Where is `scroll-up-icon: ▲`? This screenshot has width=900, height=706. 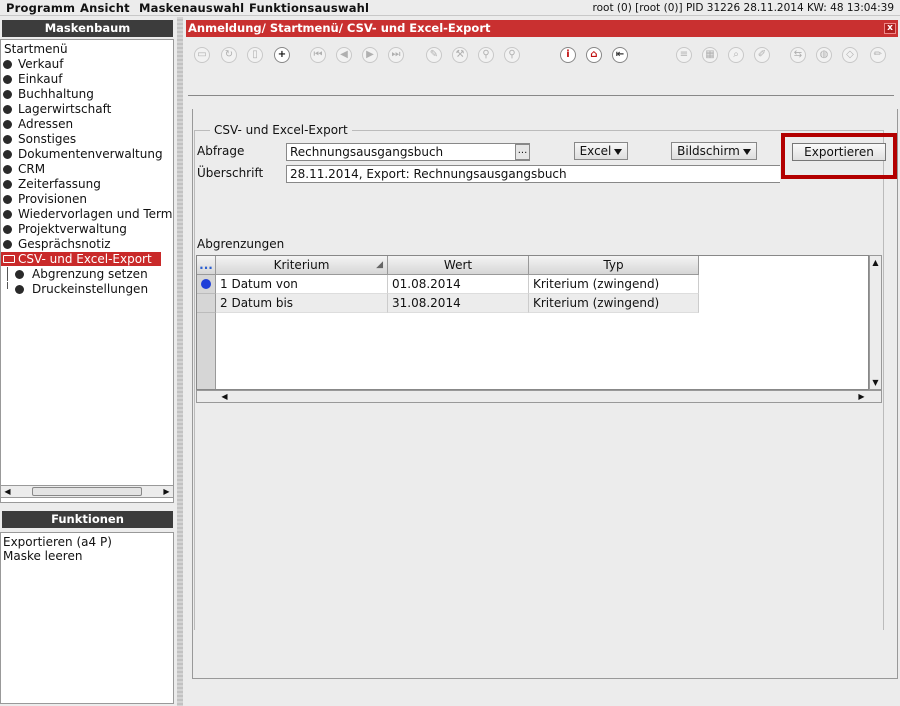 scroll-up-icon: ▲ is located at coordinates (875, 262).